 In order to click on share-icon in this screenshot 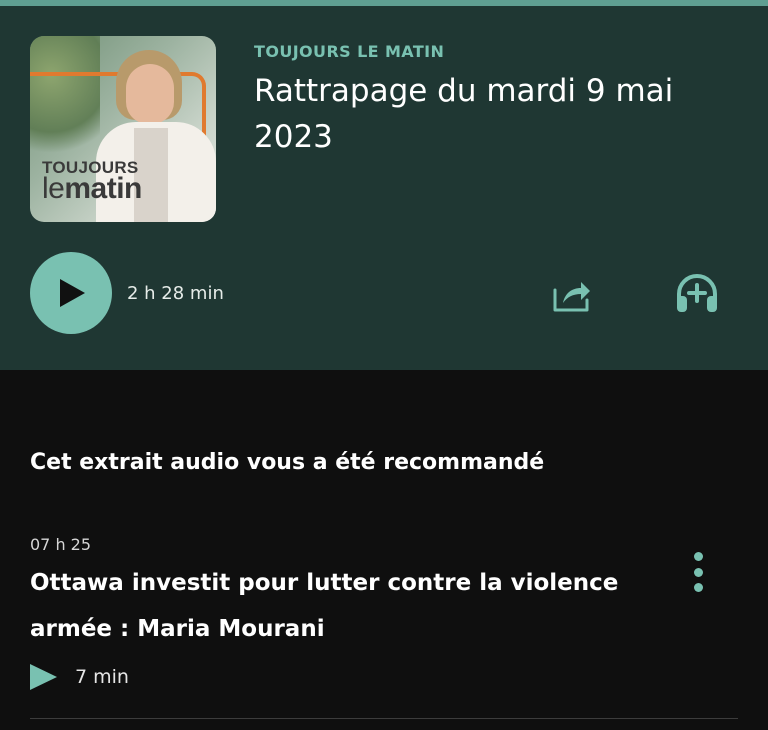, I will do `click(571, 297)`.